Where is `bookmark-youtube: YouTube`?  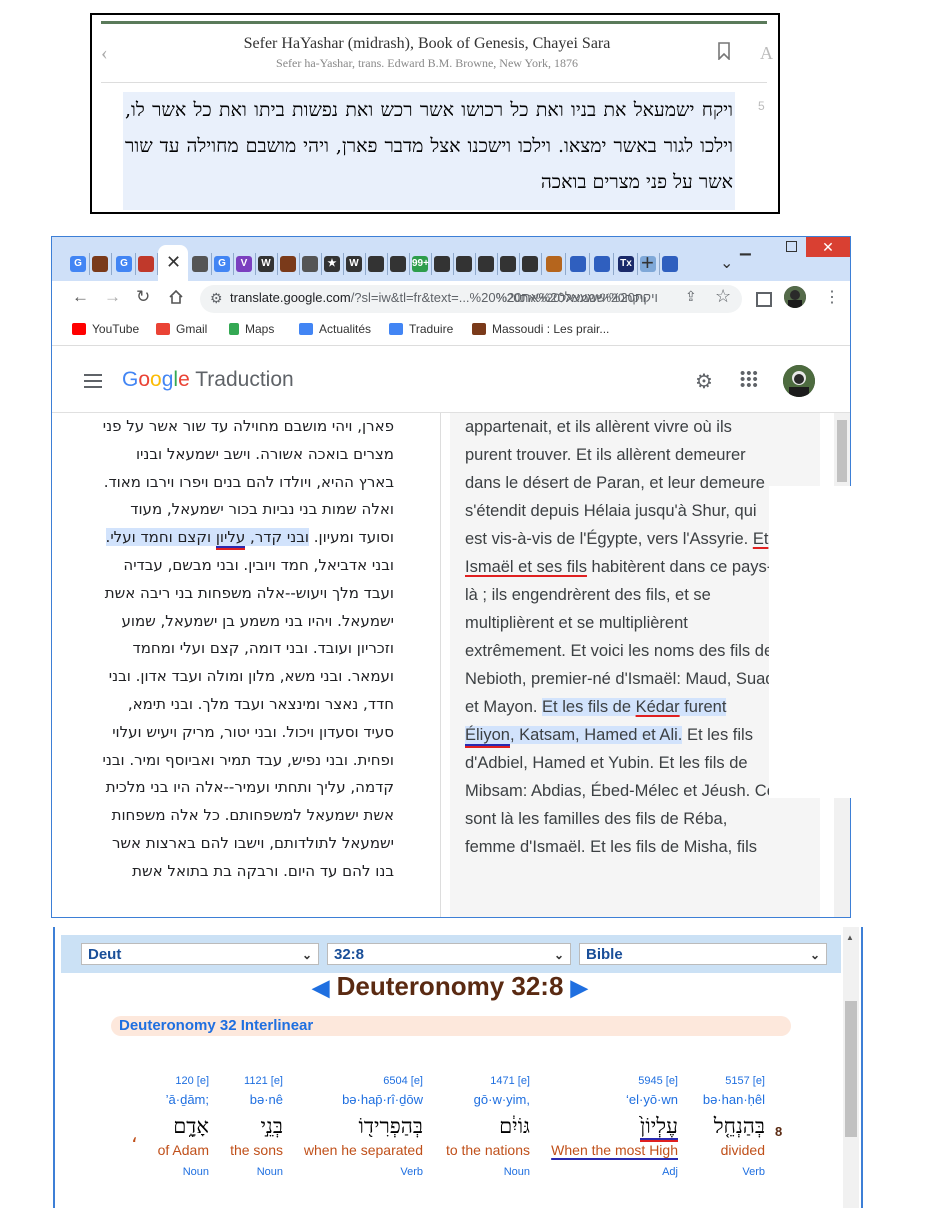 bookmark-youtube: YouTube is located at coordinates (105, 329).